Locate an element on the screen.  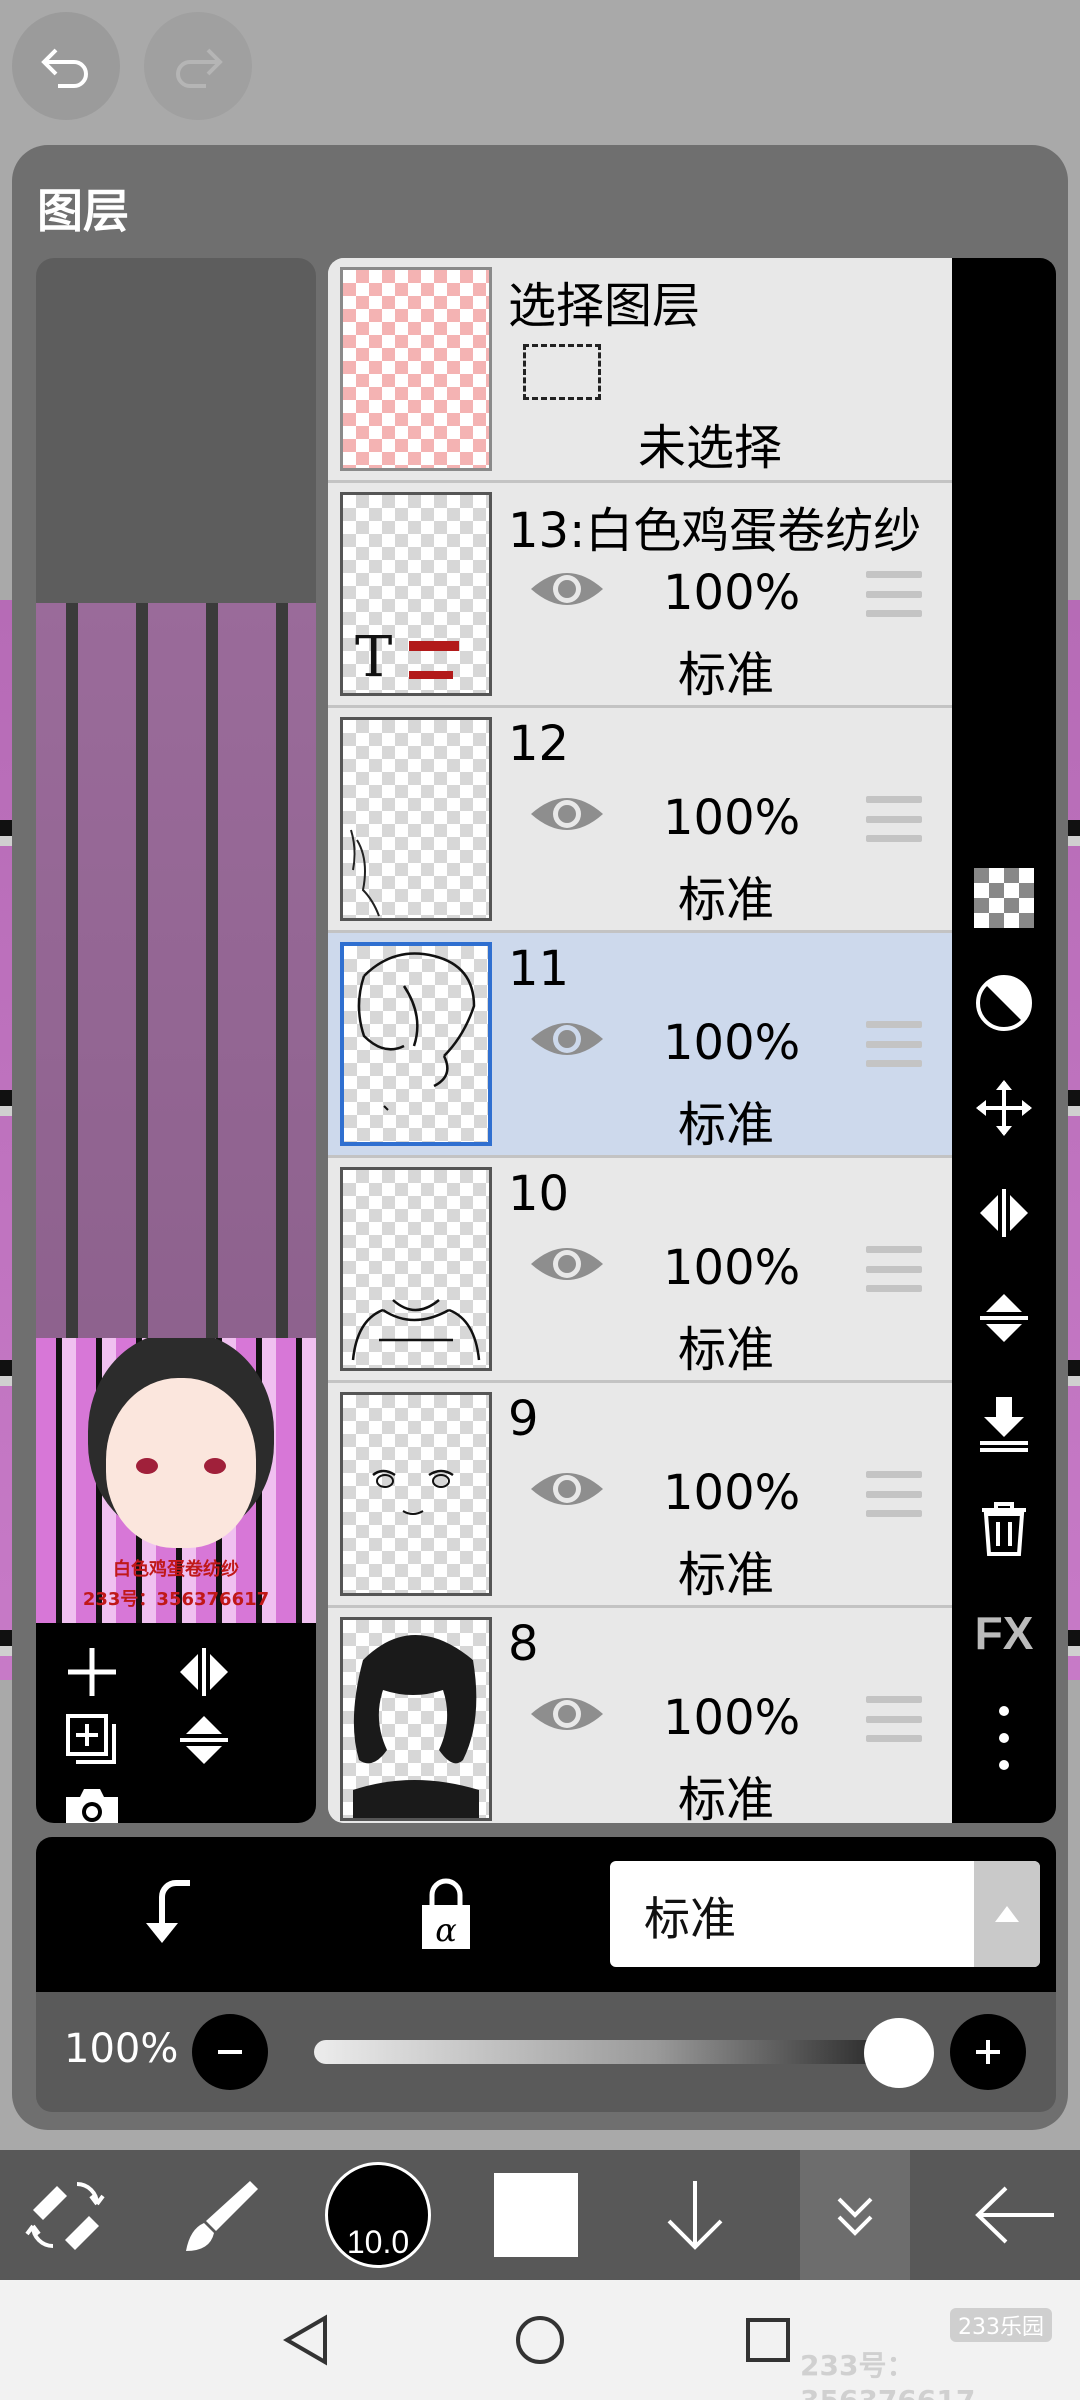
nav-home-button is located at coordinates (540, 2340).